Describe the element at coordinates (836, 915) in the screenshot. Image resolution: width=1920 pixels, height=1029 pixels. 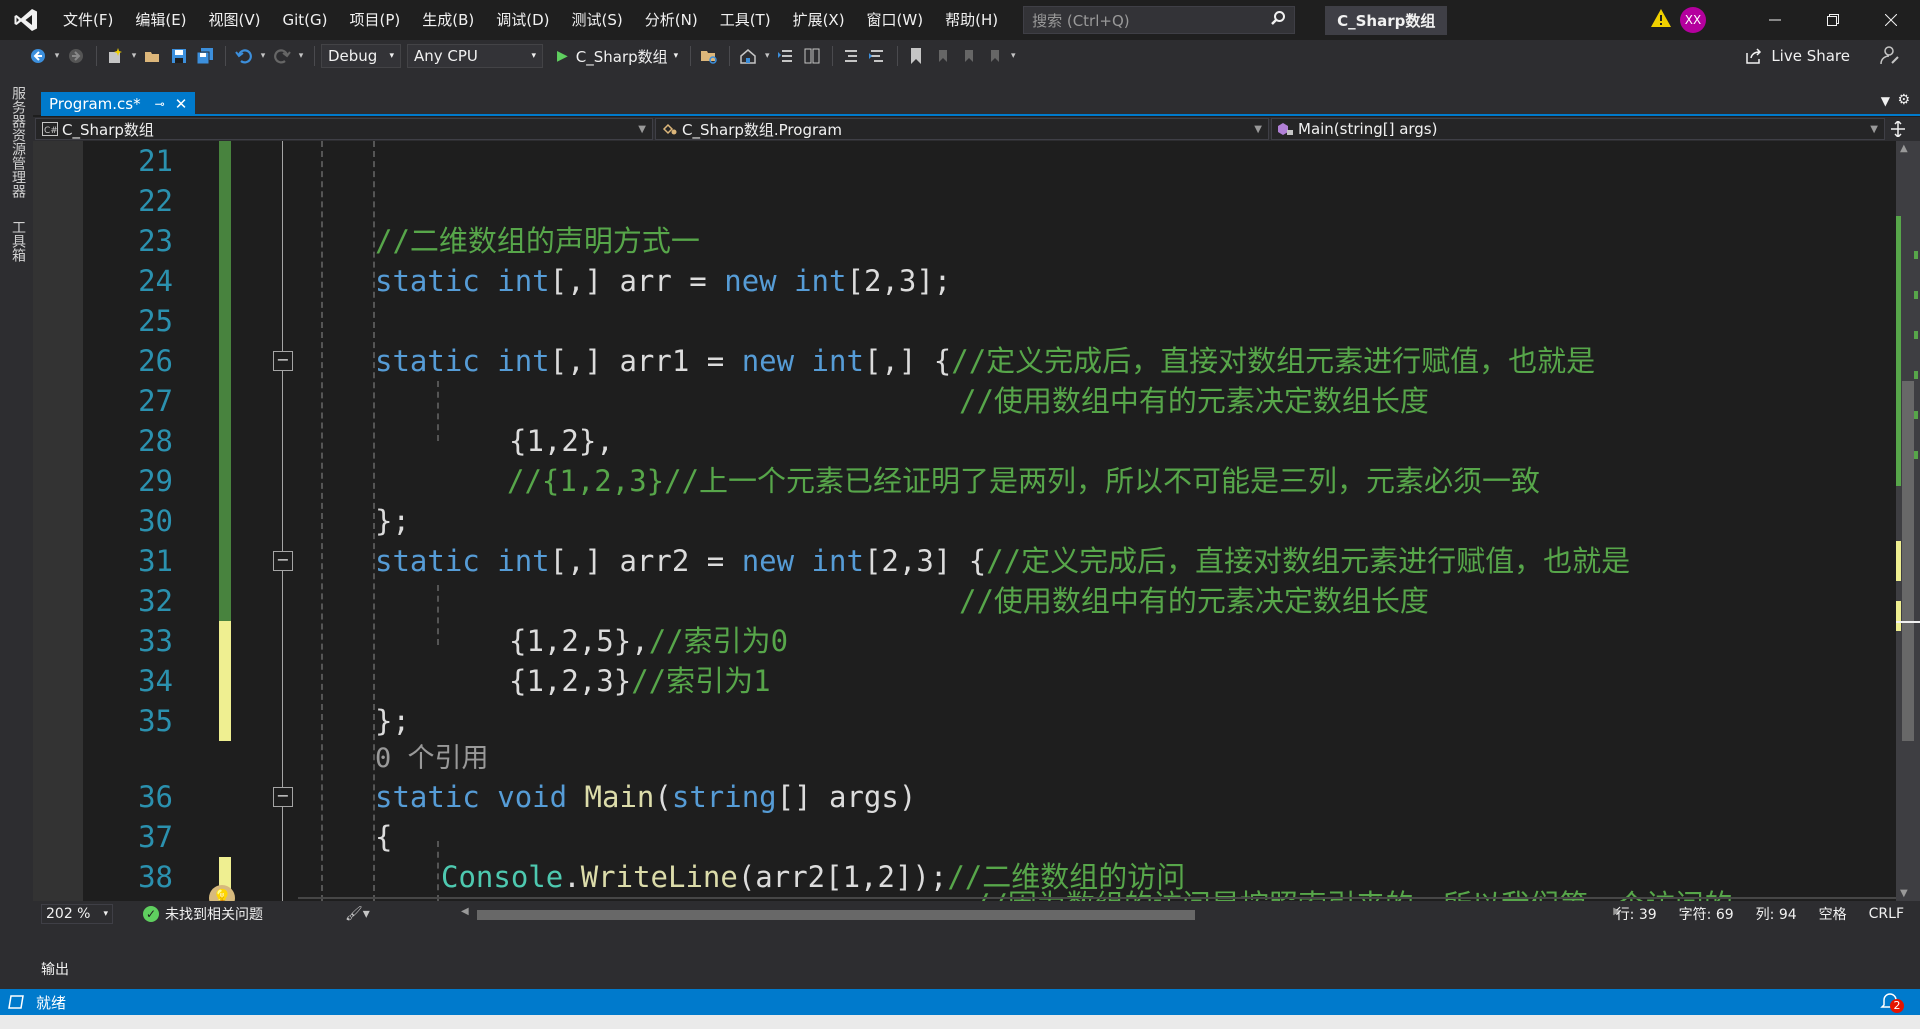
I see `horizontal-scrollbar-thumb` at that location.